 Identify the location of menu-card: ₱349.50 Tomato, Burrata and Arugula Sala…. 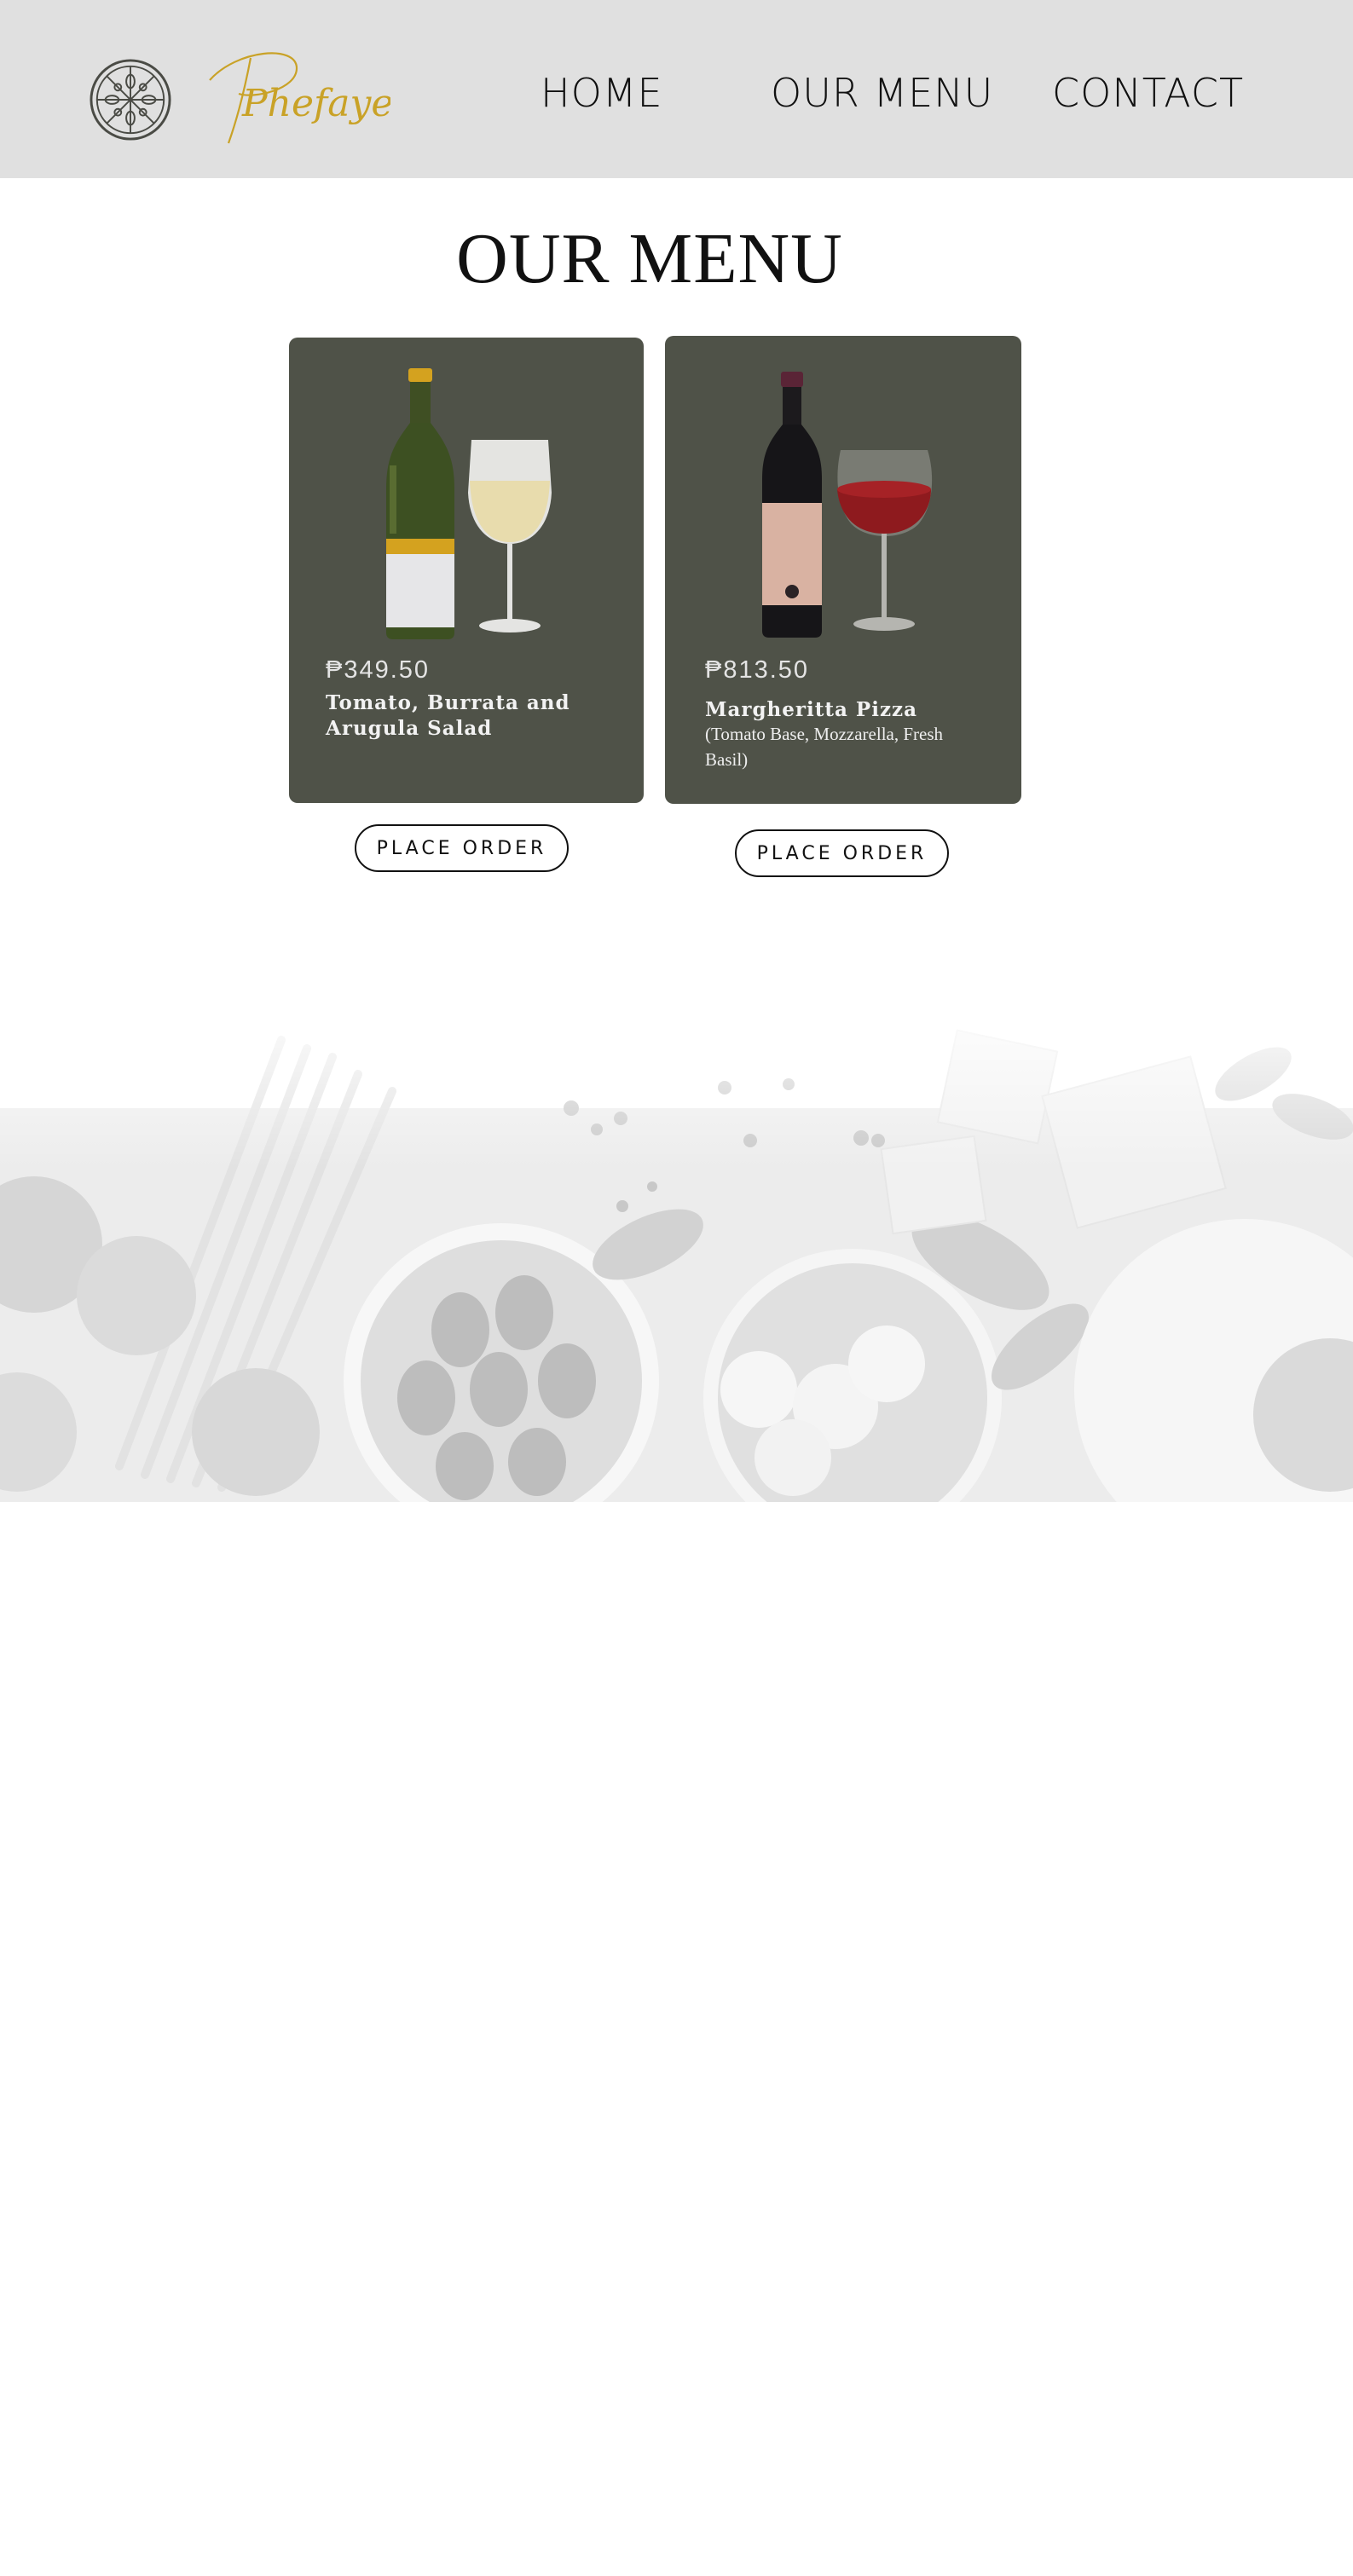
(466, 570).